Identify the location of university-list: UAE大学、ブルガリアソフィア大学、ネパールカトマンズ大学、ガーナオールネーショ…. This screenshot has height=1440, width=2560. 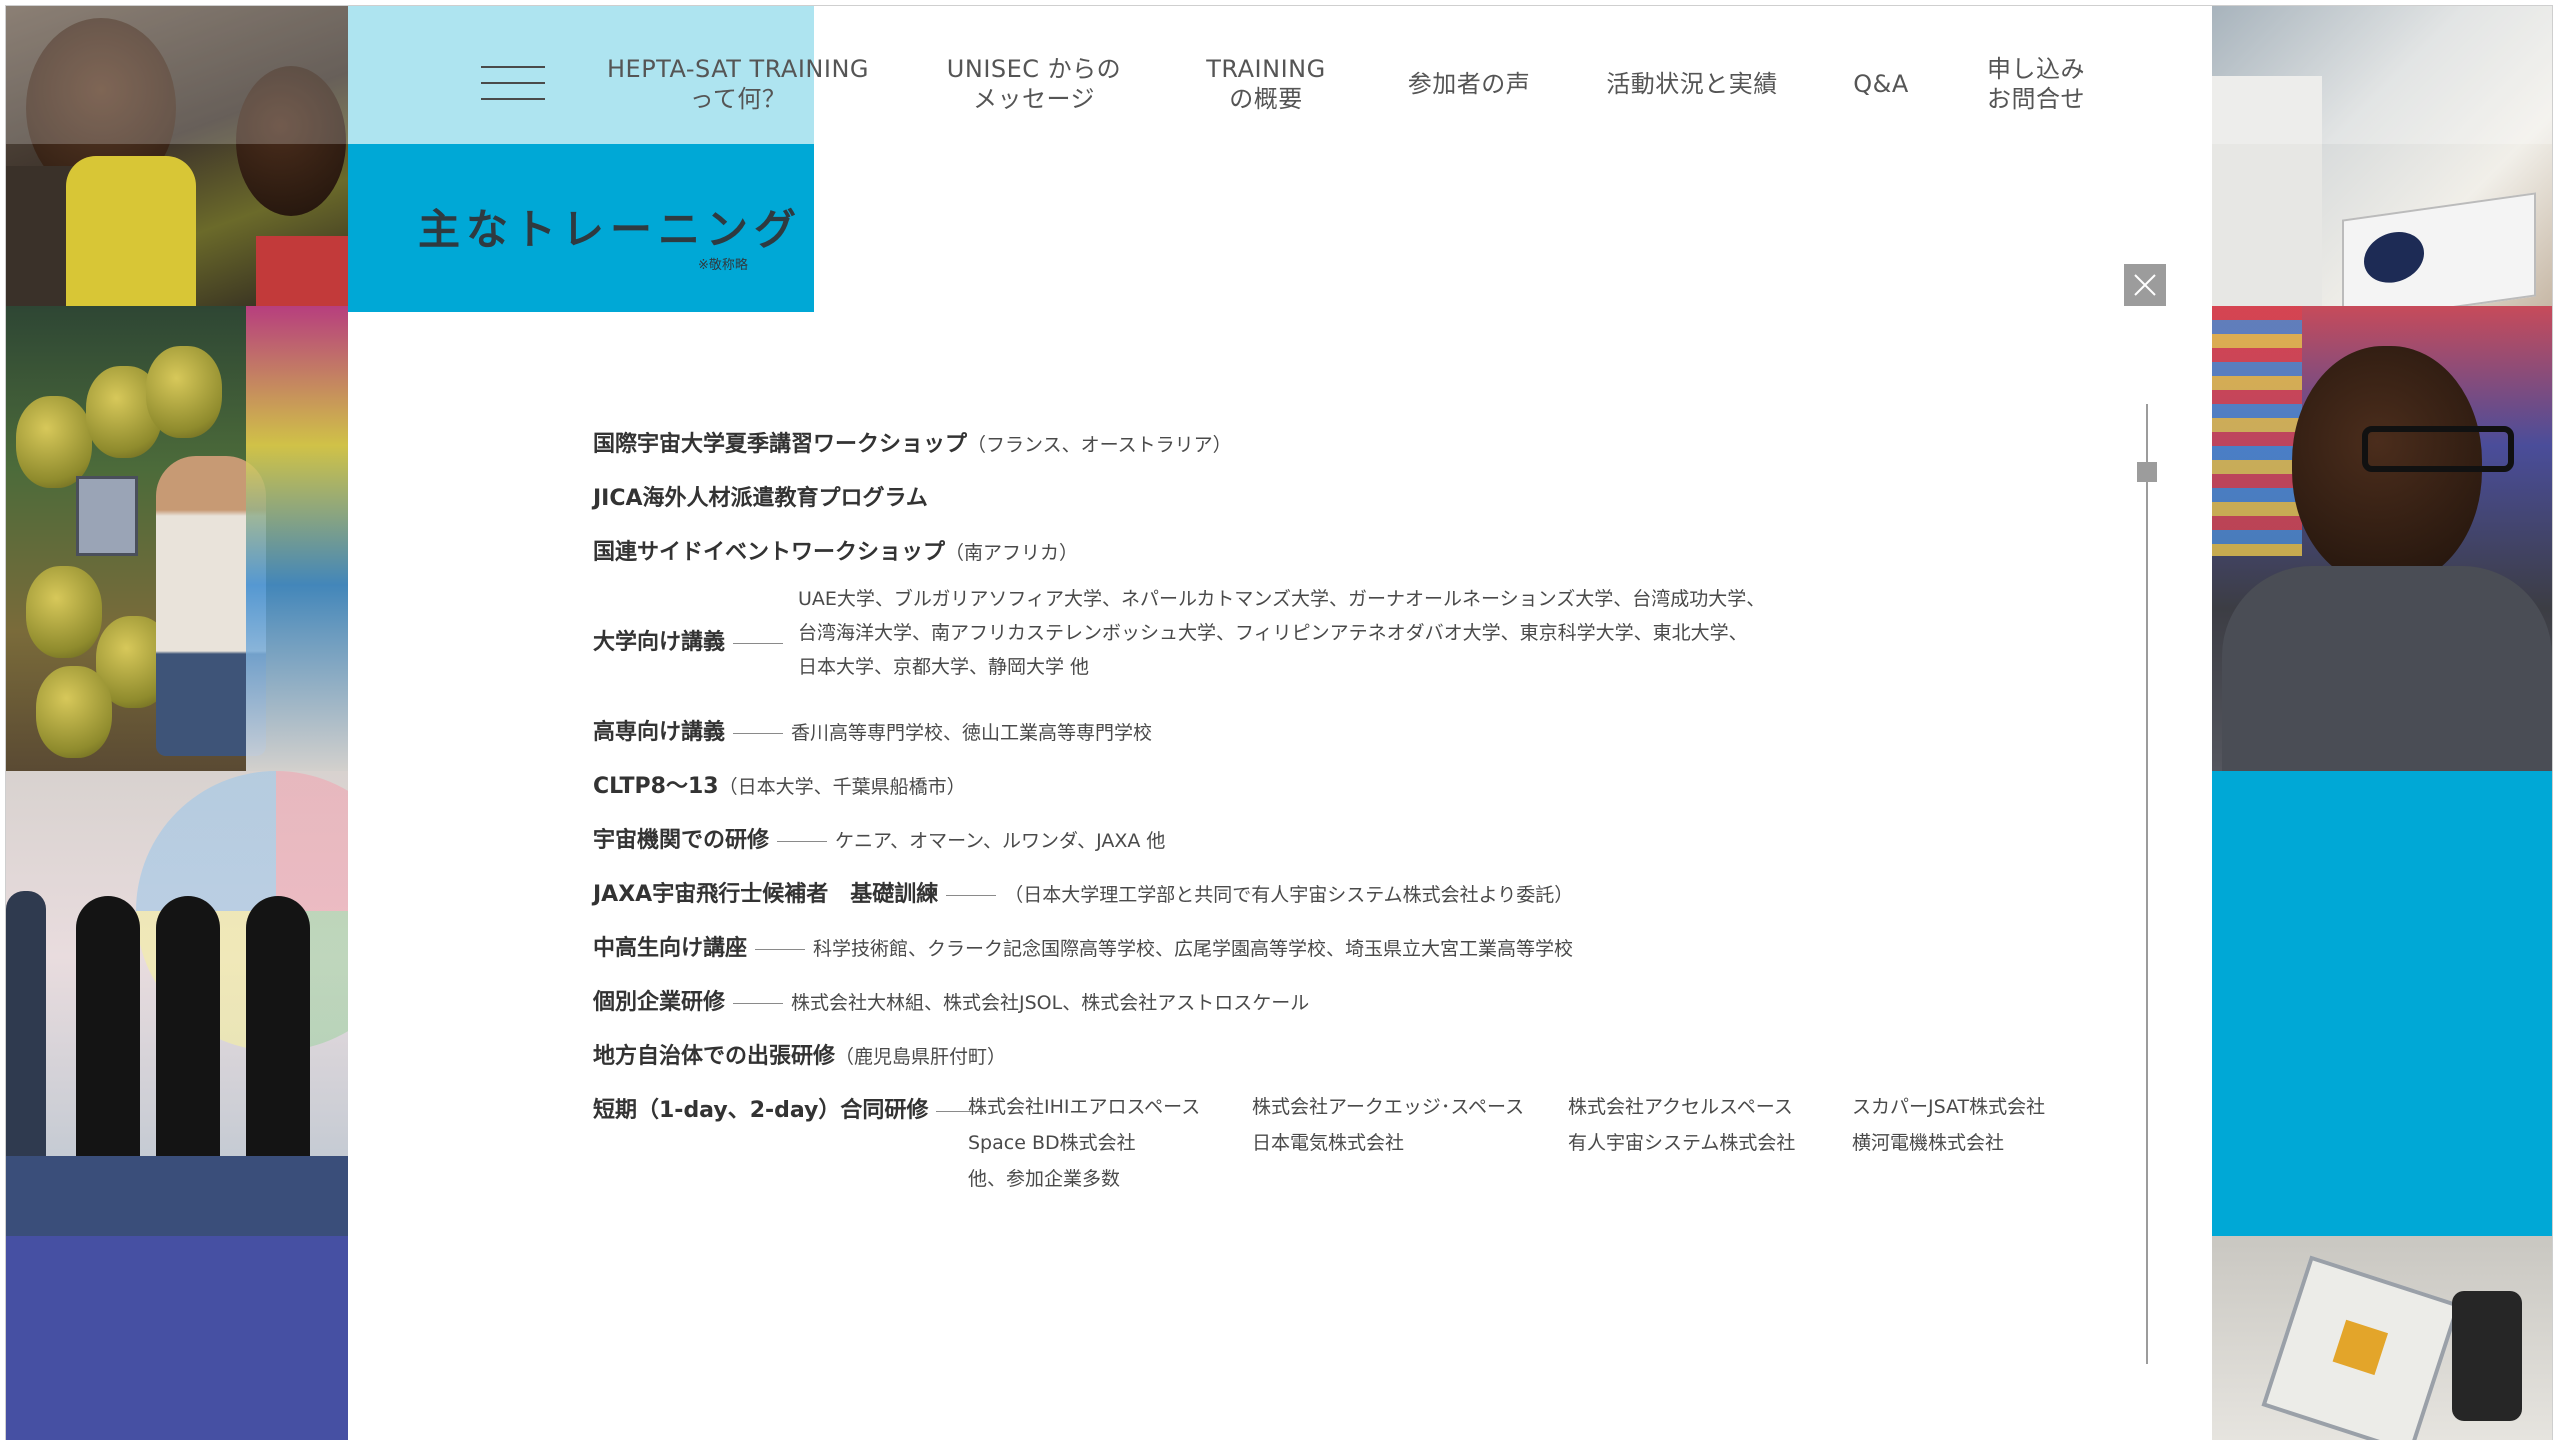
(1281, 633).